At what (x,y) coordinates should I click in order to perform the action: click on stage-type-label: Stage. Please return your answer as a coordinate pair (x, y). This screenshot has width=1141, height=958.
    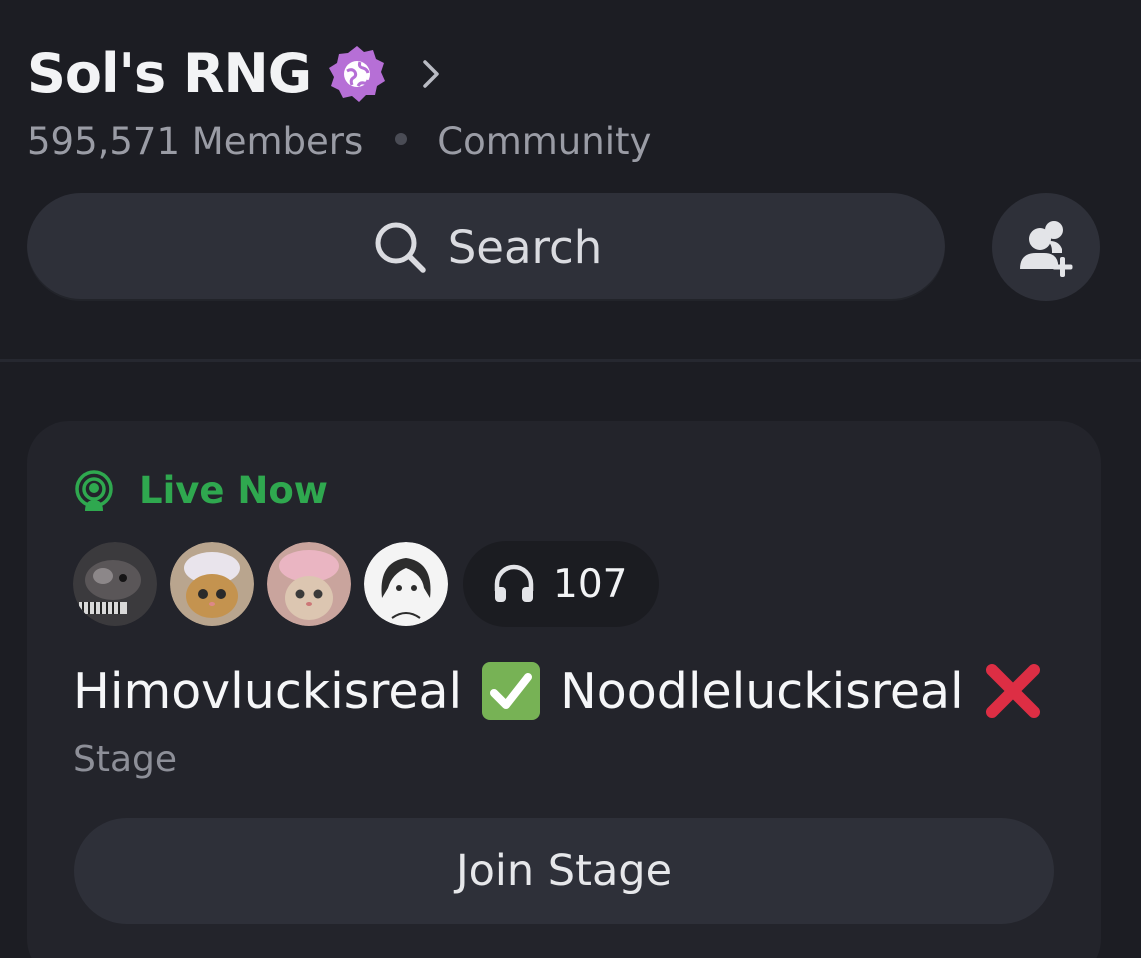
    Looking at the image, I should click on (125, 759).